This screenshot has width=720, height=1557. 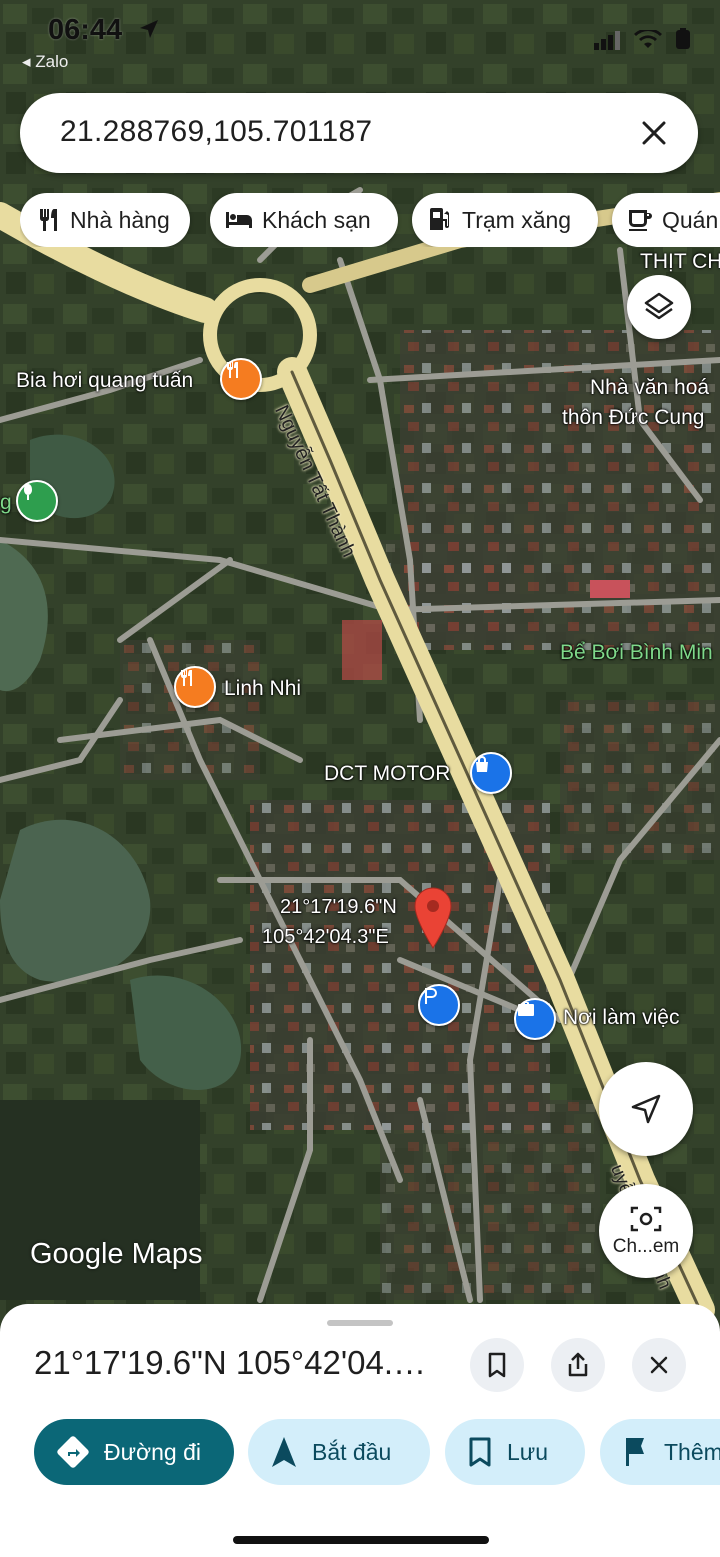 I want to click on directions-icon, so click(x=73, y=1452).